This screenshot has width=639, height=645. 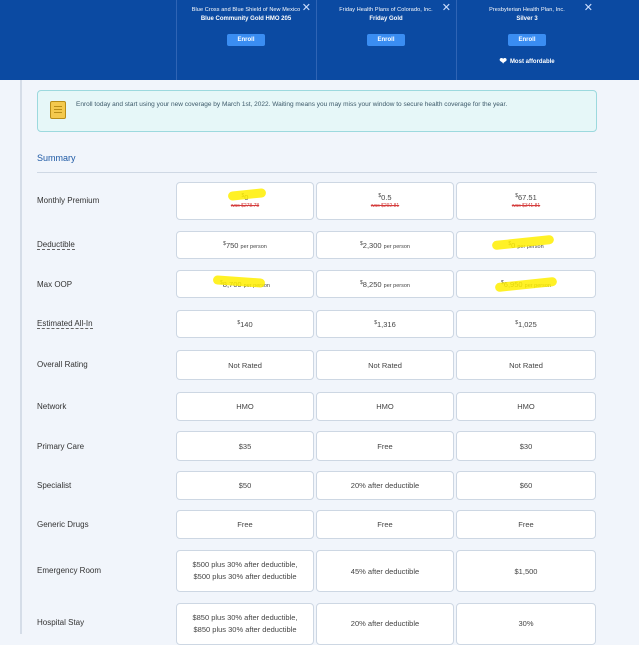 I want to click on premium-original: was $278.78, so click(x=245, y=206).